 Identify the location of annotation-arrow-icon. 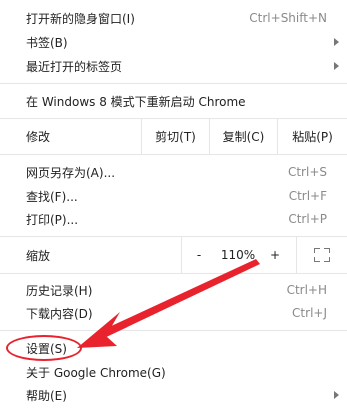
(168, 303).